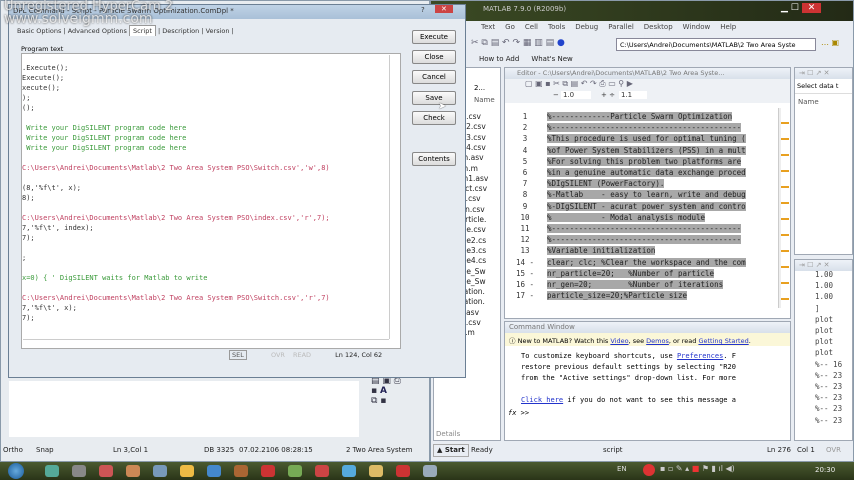  Describe the element at coordinates (518, 43) in the screenshot. I see `main-toolbar-icons: ✂ ⧉ ▤ ↶ ↷ ▦ ▥ ▤ ●` at that location.